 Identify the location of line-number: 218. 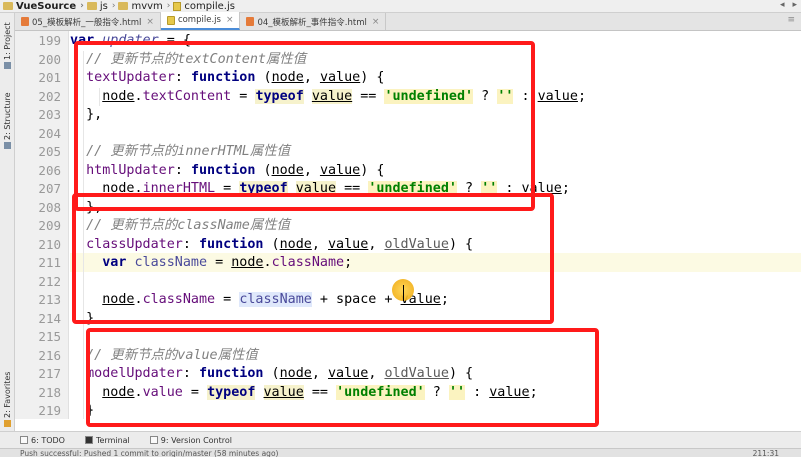
(49, 392).